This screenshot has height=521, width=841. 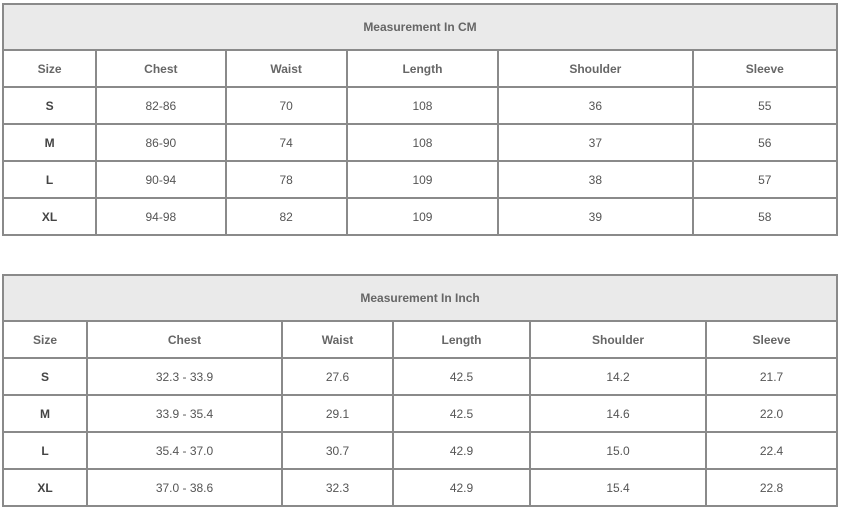 I want to click on waist-cell: 70, so click(x=286, y=105).